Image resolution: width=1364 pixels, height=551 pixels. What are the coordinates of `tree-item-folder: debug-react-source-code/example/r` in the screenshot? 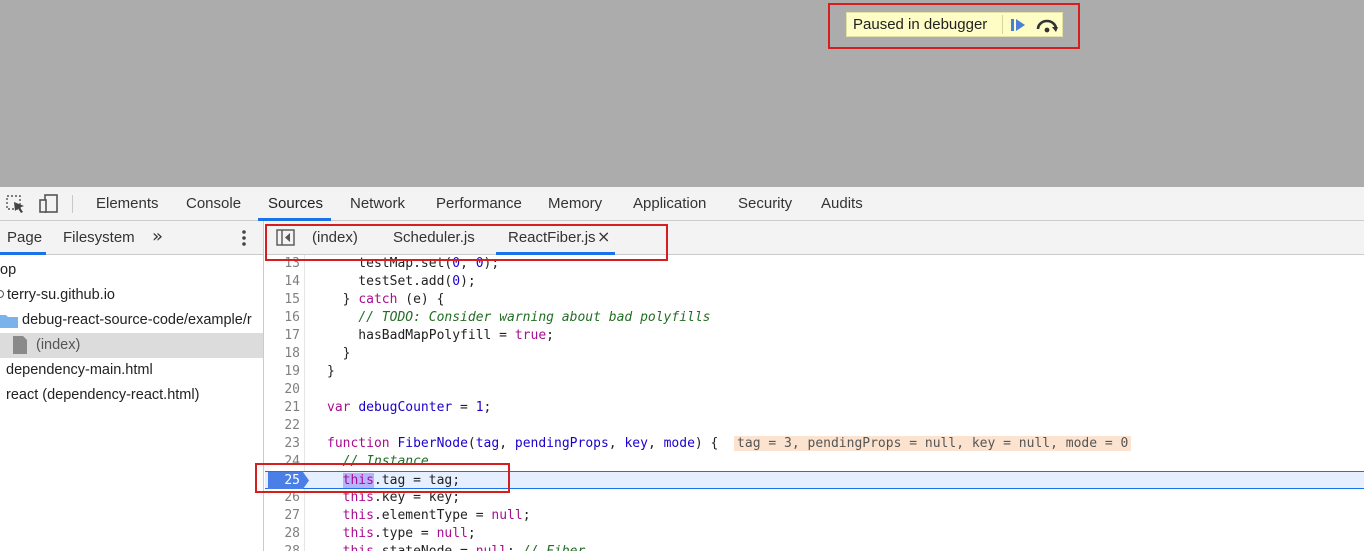 It's located at (131, 320).